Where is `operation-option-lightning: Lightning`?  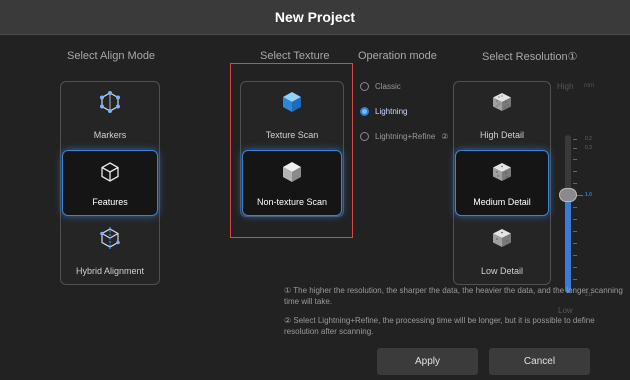 operation-option-lightning: Lightning is located at coordinates (383, 111).